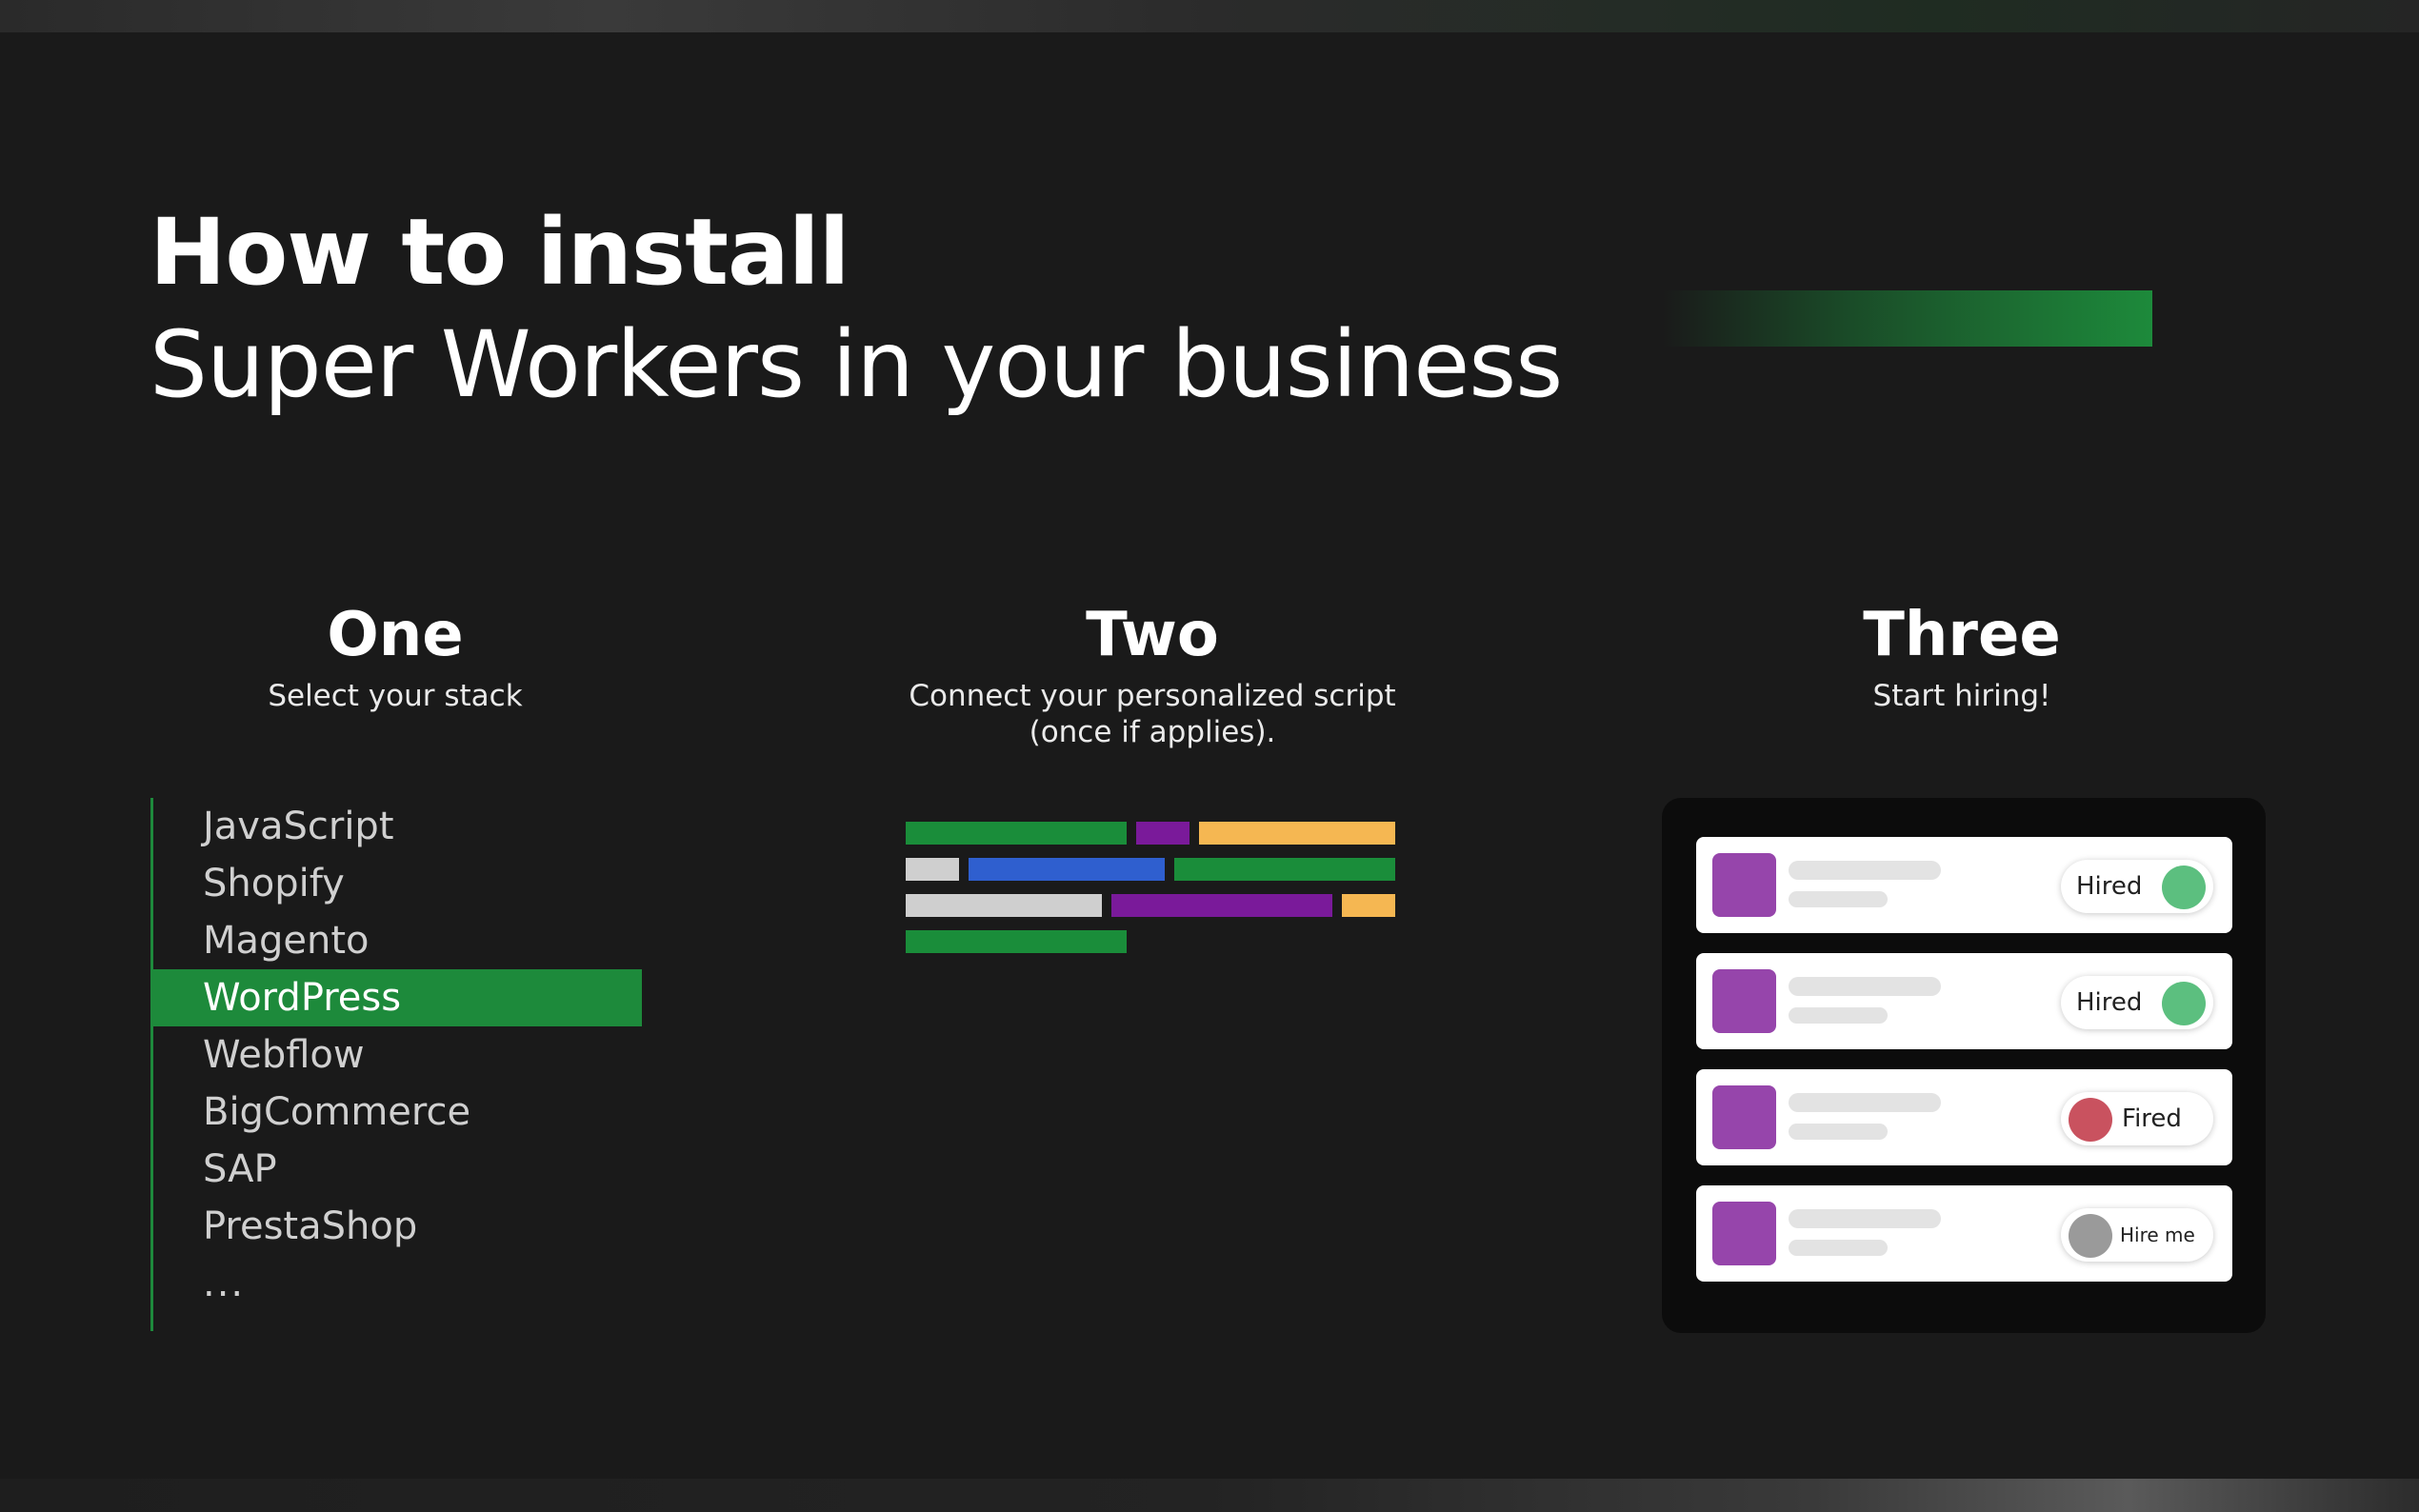 The image size is (2419, 1512). What do you see at coordinates (395, 635) in the screenshot?
I see `step-one-title: One` at bounding box center [395, 635].